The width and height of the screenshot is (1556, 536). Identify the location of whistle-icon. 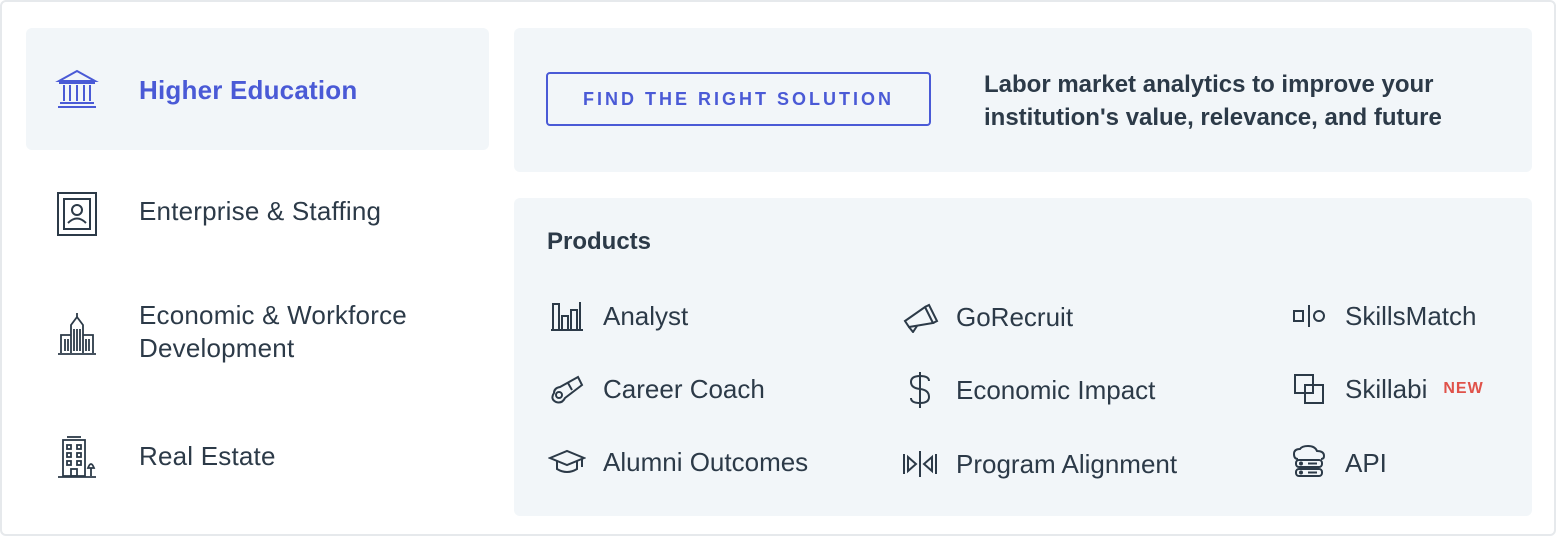
(567, 389).